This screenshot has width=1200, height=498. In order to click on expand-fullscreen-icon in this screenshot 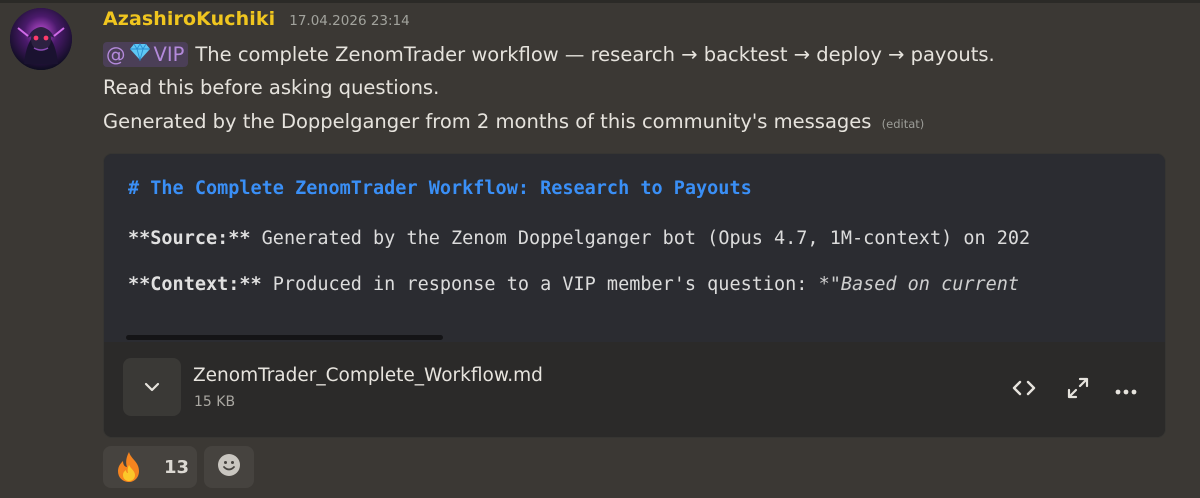, I will do `click(1078, 390)`.